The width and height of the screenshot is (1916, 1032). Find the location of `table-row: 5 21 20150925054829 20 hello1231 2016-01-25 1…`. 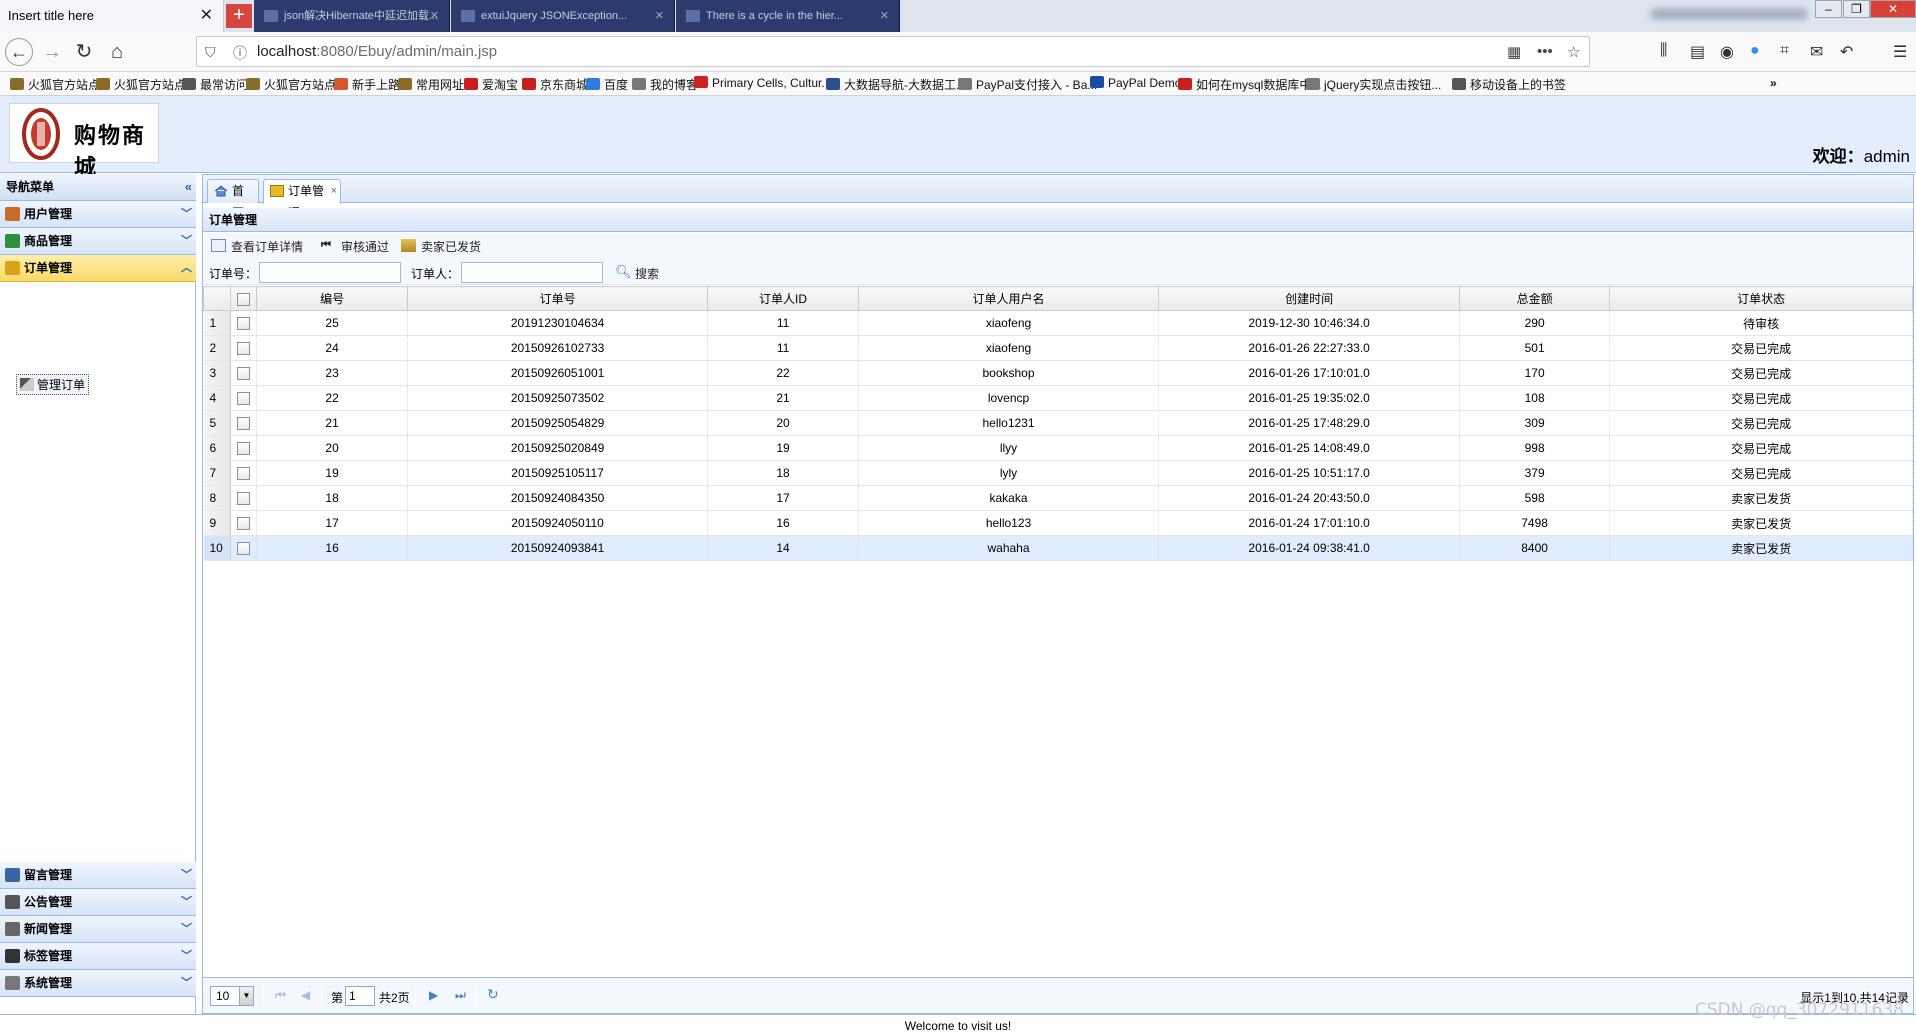

table-row: 5 21 20150925054829 20 hello1231 2016-01-25 1… is located at coordinates (1058, 423).